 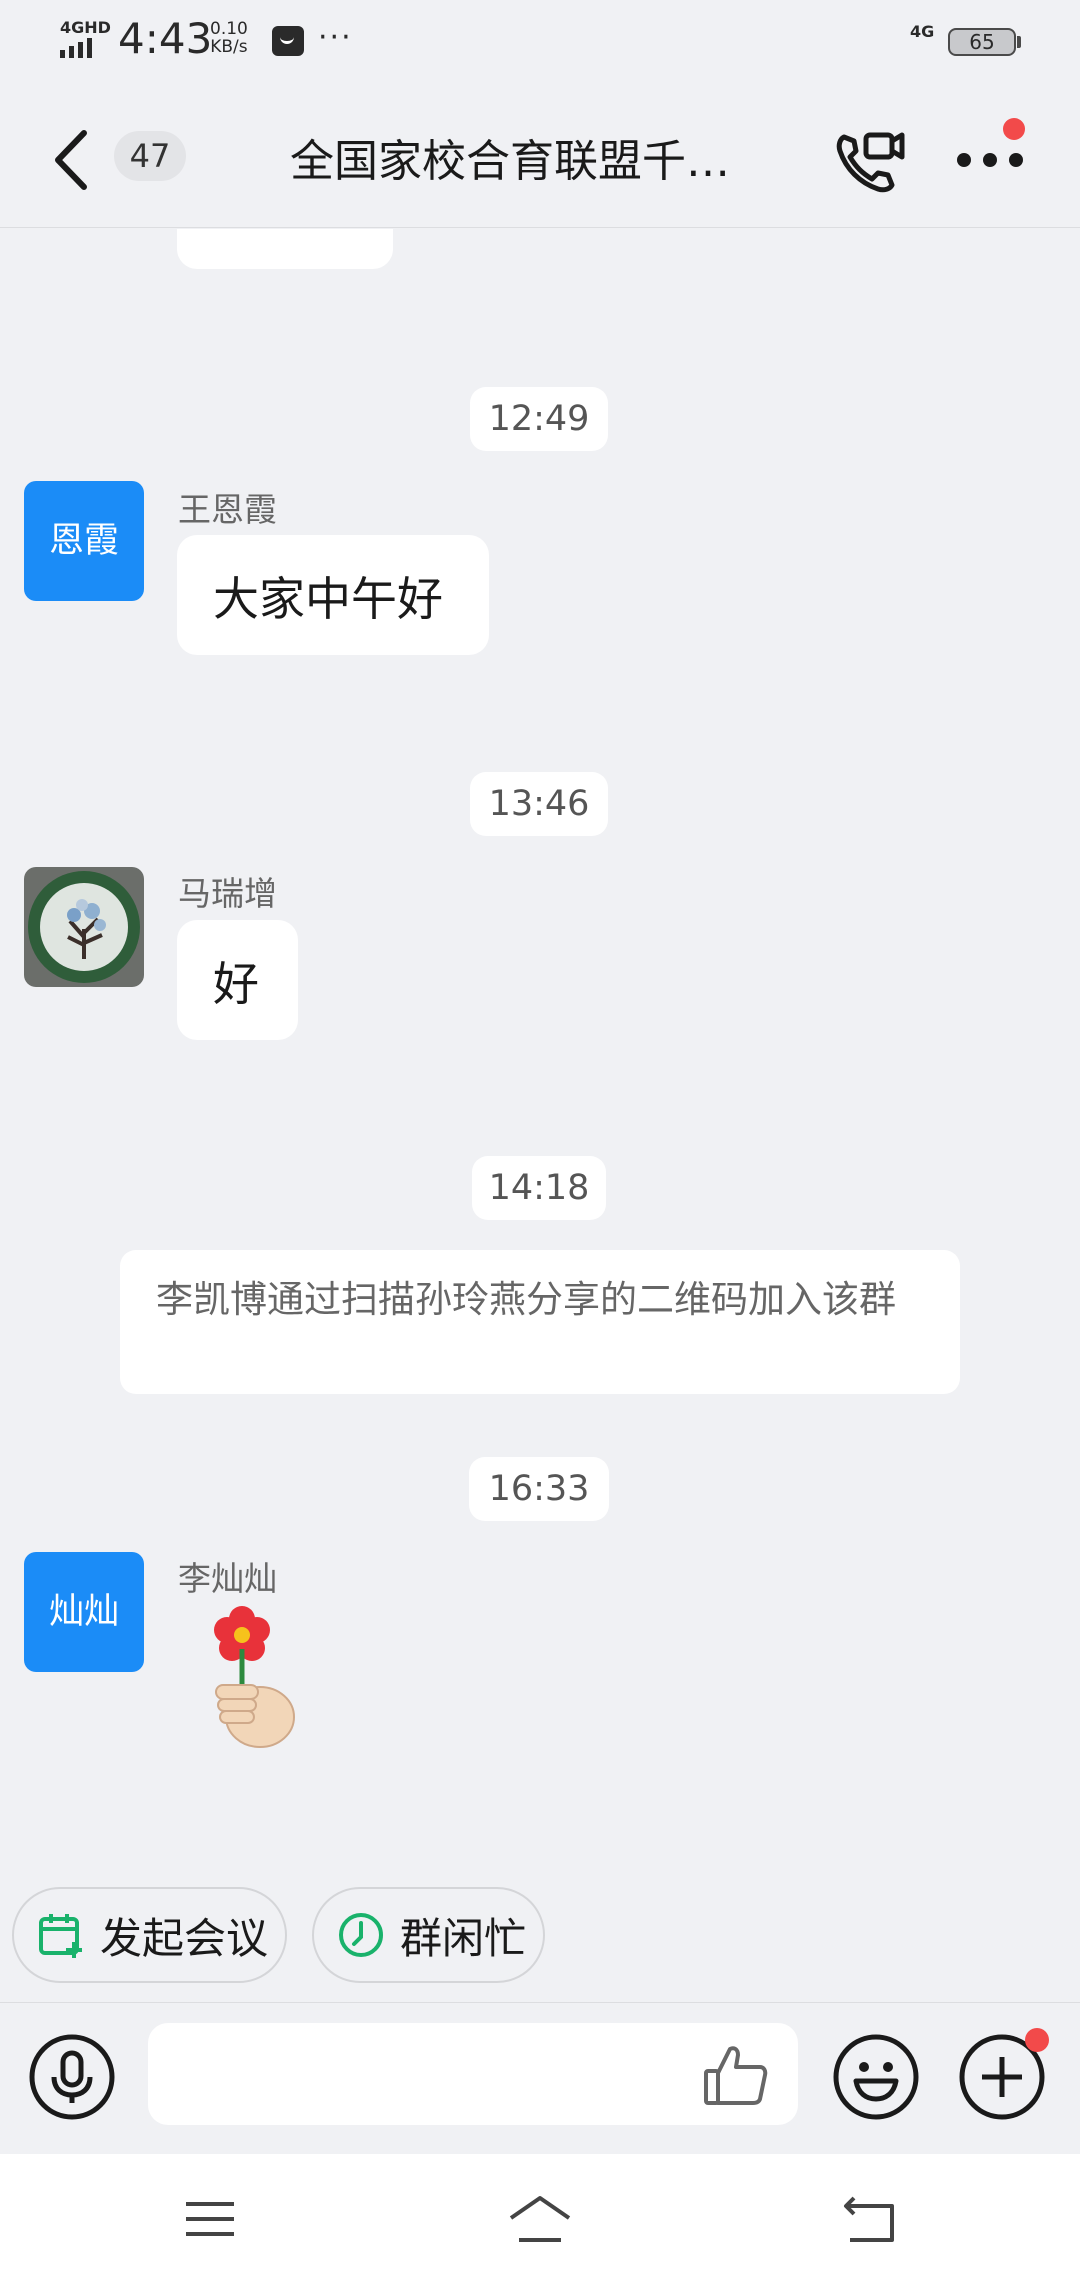 I want to click on home-icon, so click(x=540, y=2219).